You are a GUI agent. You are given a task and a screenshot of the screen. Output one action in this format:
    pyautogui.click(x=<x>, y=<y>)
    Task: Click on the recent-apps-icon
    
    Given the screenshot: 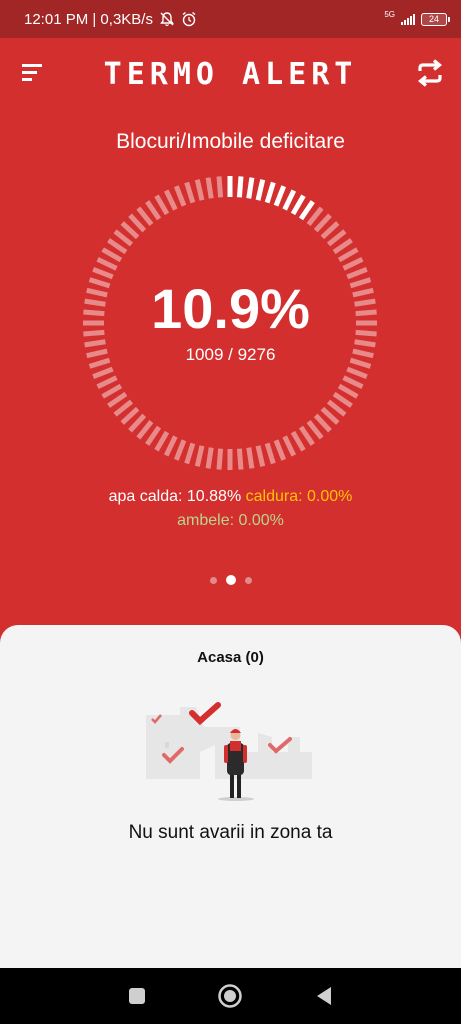 What is the action you would take?
    pyautogui.click(x=137, y=996)
    